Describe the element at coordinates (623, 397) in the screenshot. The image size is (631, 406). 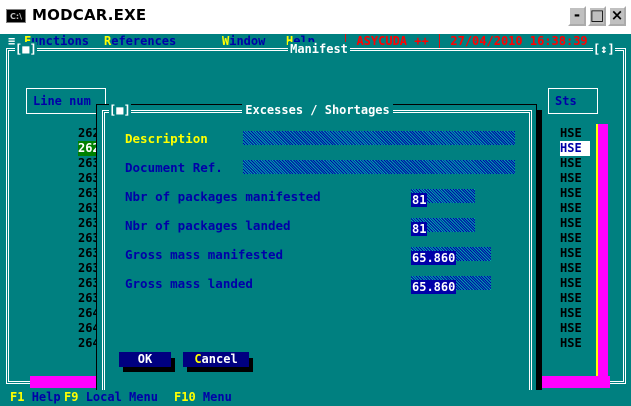
I see `resize-grip-icon` at that location.